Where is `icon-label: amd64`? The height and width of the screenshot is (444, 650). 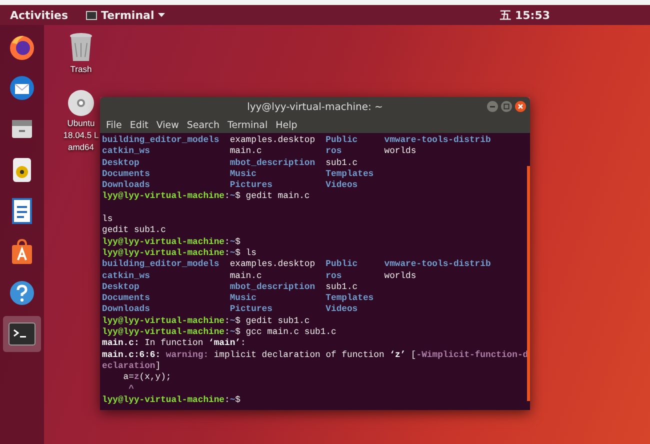
icon-label: amd64 is located at coordinates (81, 147).